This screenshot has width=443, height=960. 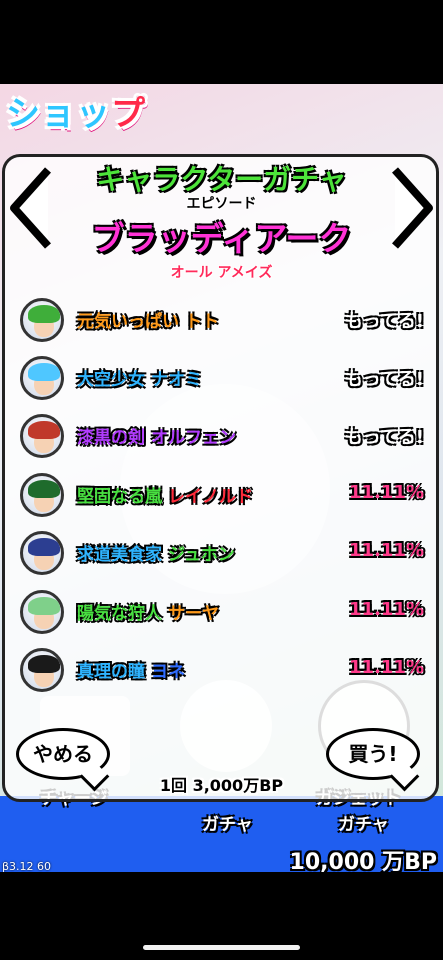 I want to click on home-indicator, so click(x=221, y=947).